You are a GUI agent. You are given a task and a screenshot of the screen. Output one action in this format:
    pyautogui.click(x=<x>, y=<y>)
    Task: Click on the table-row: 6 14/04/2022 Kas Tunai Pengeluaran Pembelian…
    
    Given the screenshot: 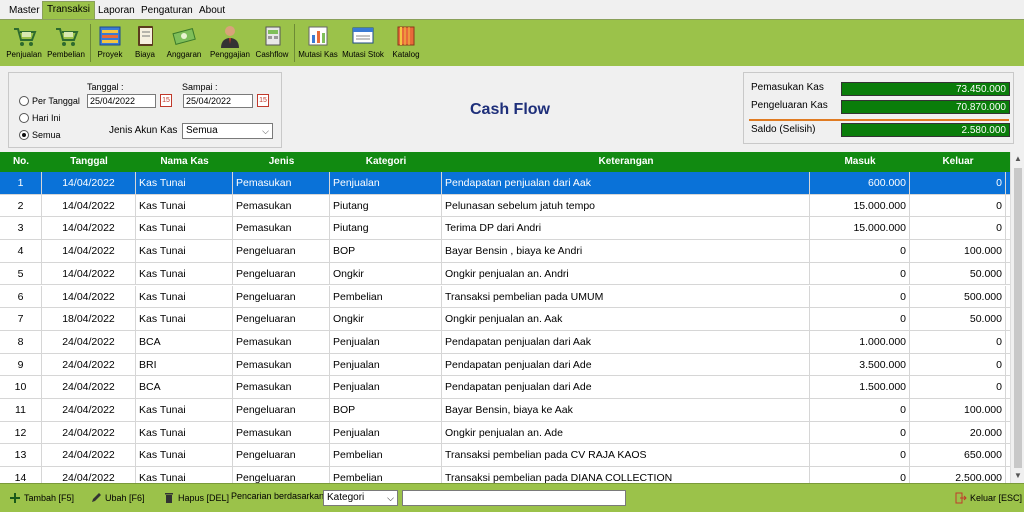 What is the action you would take?
    pyautogui.click(x=505, y=297)
    